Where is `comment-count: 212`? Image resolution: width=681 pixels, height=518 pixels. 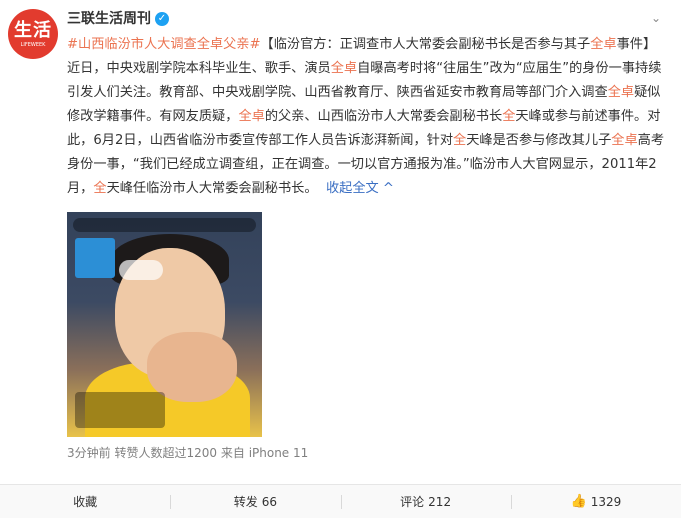 comment-count: 212 is located at coordinates (440, 501).